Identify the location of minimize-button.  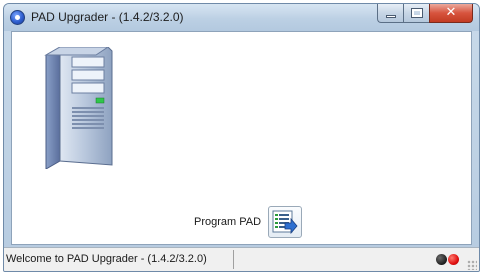
(390, 13).